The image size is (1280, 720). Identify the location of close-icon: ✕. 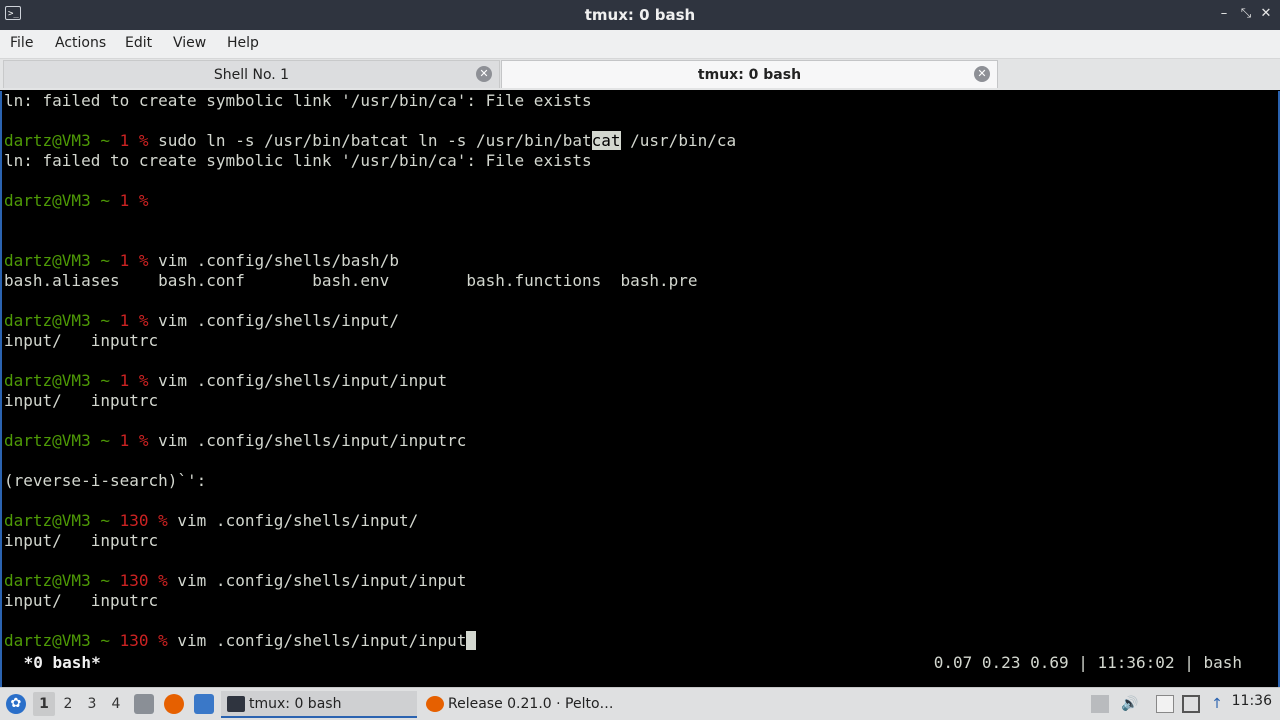
(1266, 14).